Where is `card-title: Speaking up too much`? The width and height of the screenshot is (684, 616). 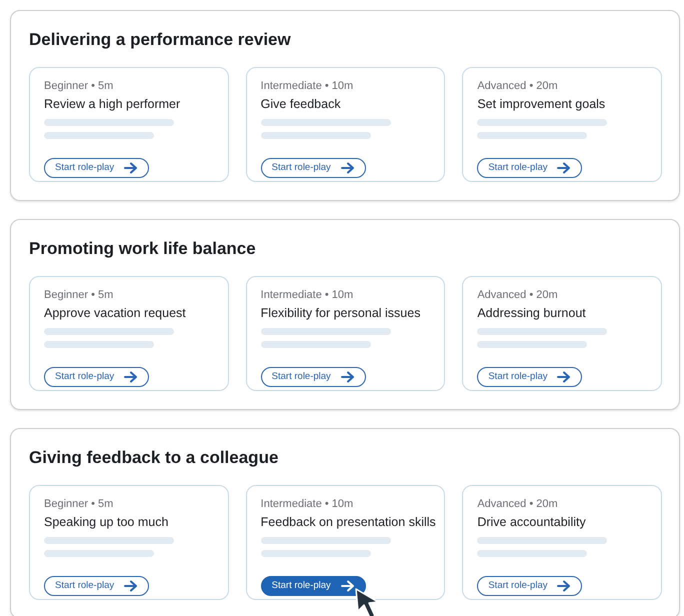 card-title: Speaking up too much is located at coordinates (107, 522).